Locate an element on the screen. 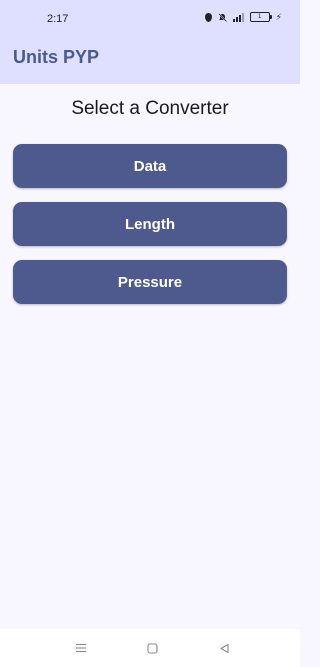 This screenshot has height=667, width=320. charging-bolt-icon: ⚡ is located at coordinates (278, 16).